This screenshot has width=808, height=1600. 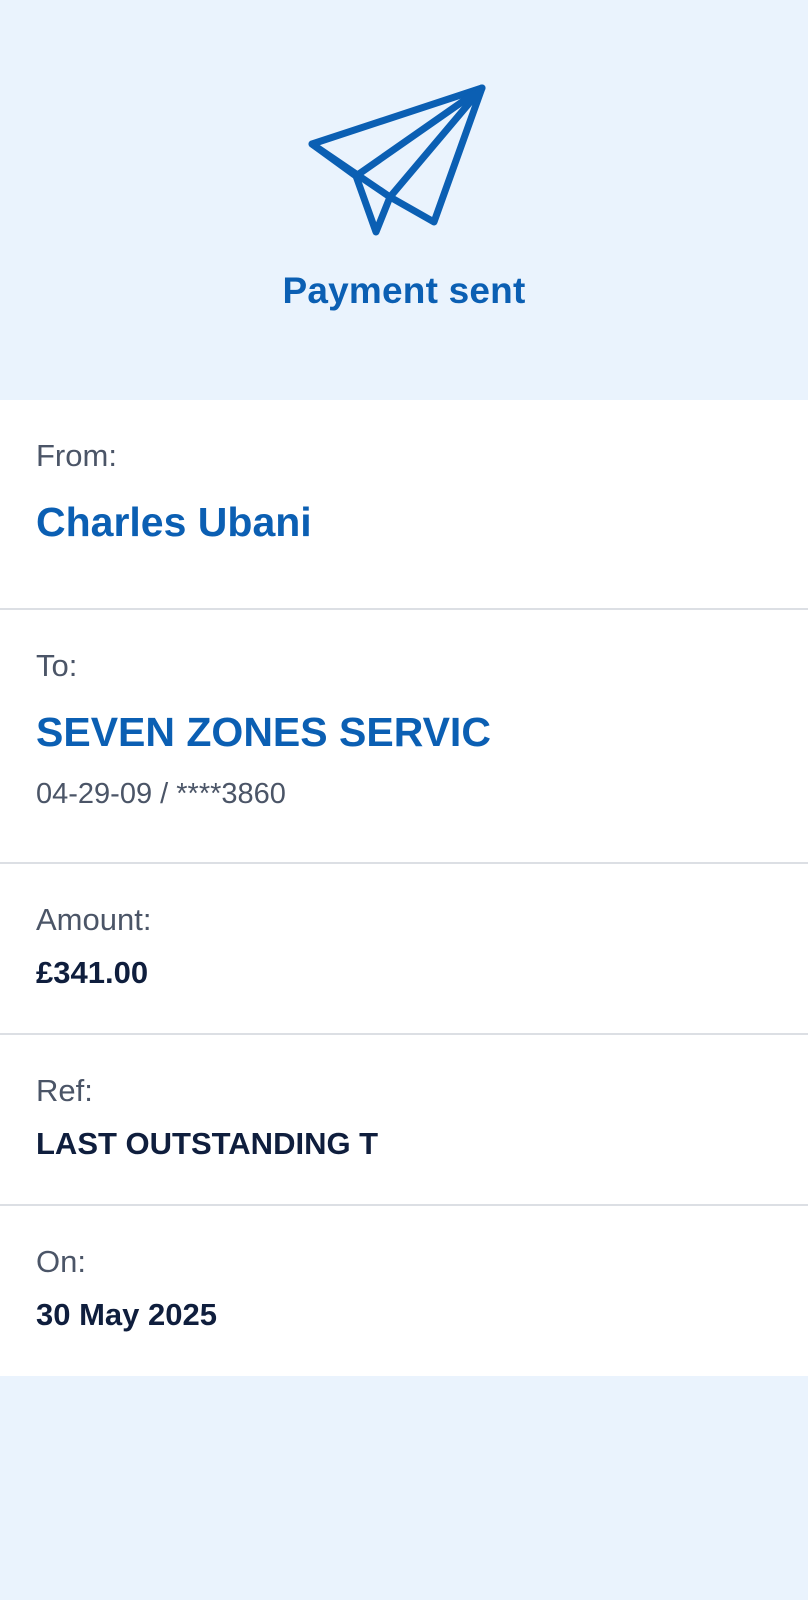 What do you see at coordinates (404, 1120) in the screenshot?
I see `reference-section: Ref: LAST OUTSTANDING T` at bounding box center [404, 1120].